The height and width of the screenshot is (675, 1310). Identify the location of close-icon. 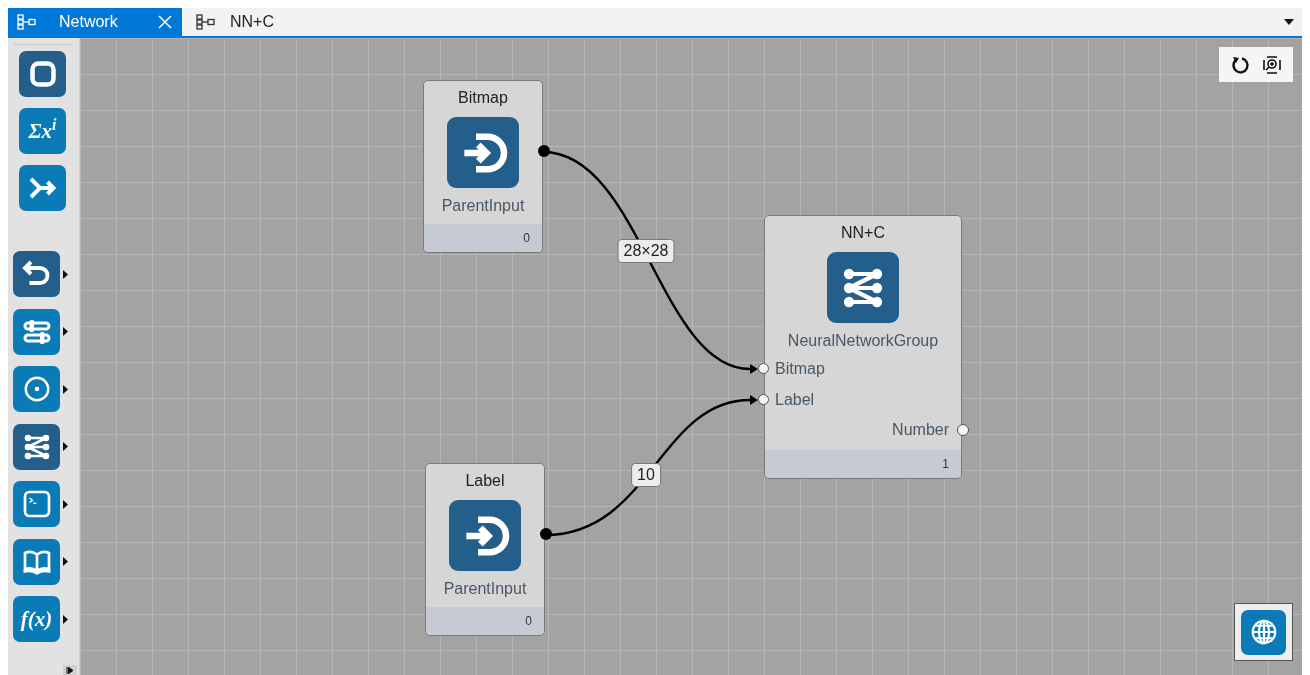
(165, 22).